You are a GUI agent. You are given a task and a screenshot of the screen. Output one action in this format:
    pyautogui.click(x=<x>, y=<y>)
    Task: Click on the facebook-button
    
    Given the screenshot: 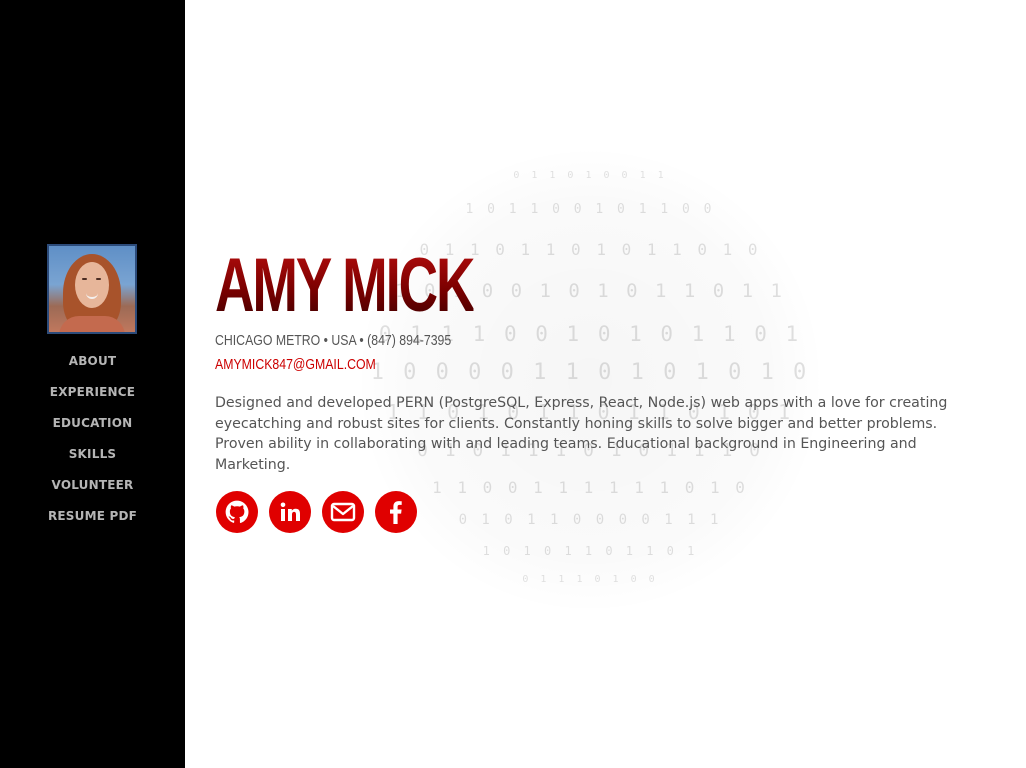 What is the action you would take?
    pyautogui.click(x=396, y=512)
    